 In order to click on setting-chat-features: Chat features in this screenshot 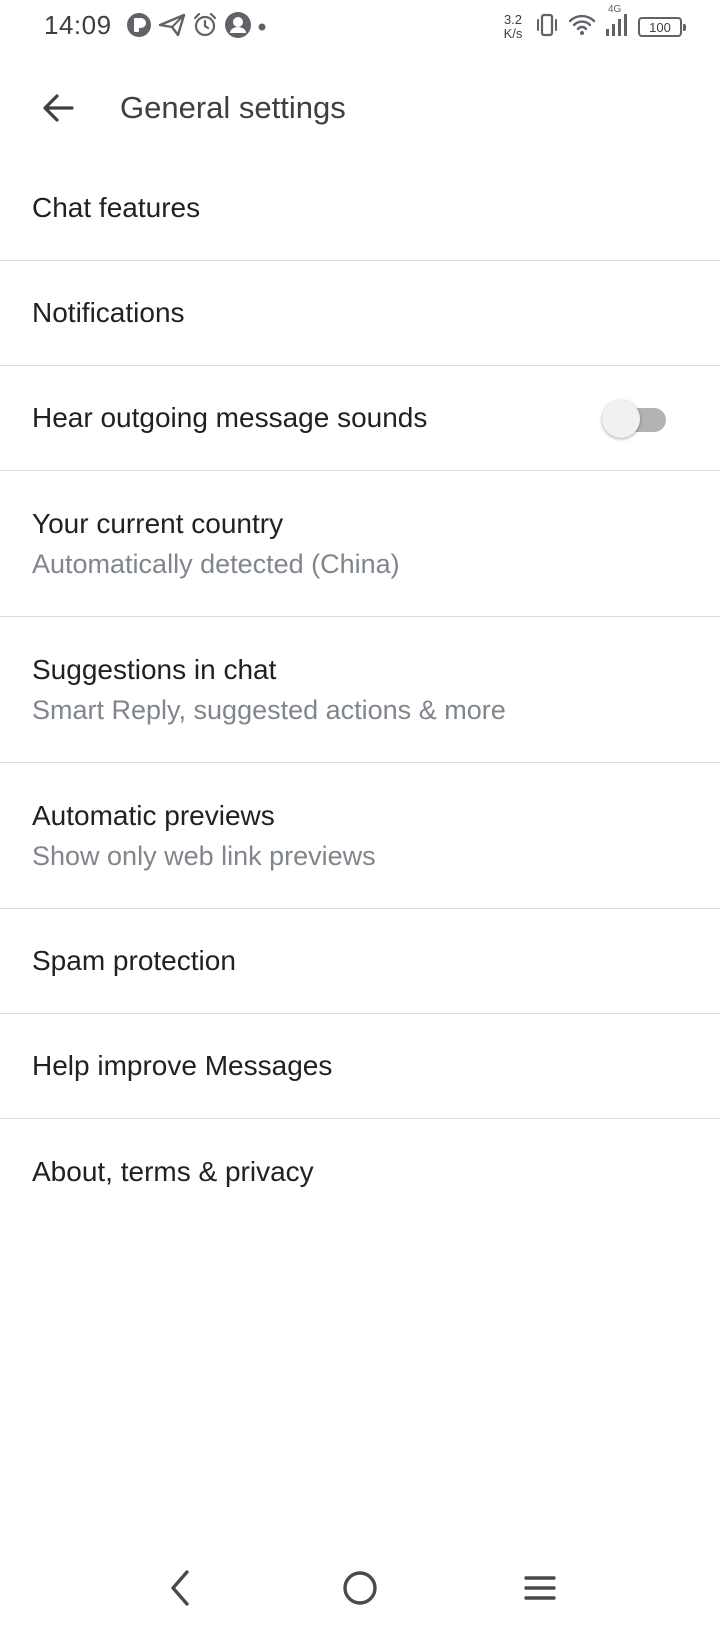, I will do `click(360, 208)`.